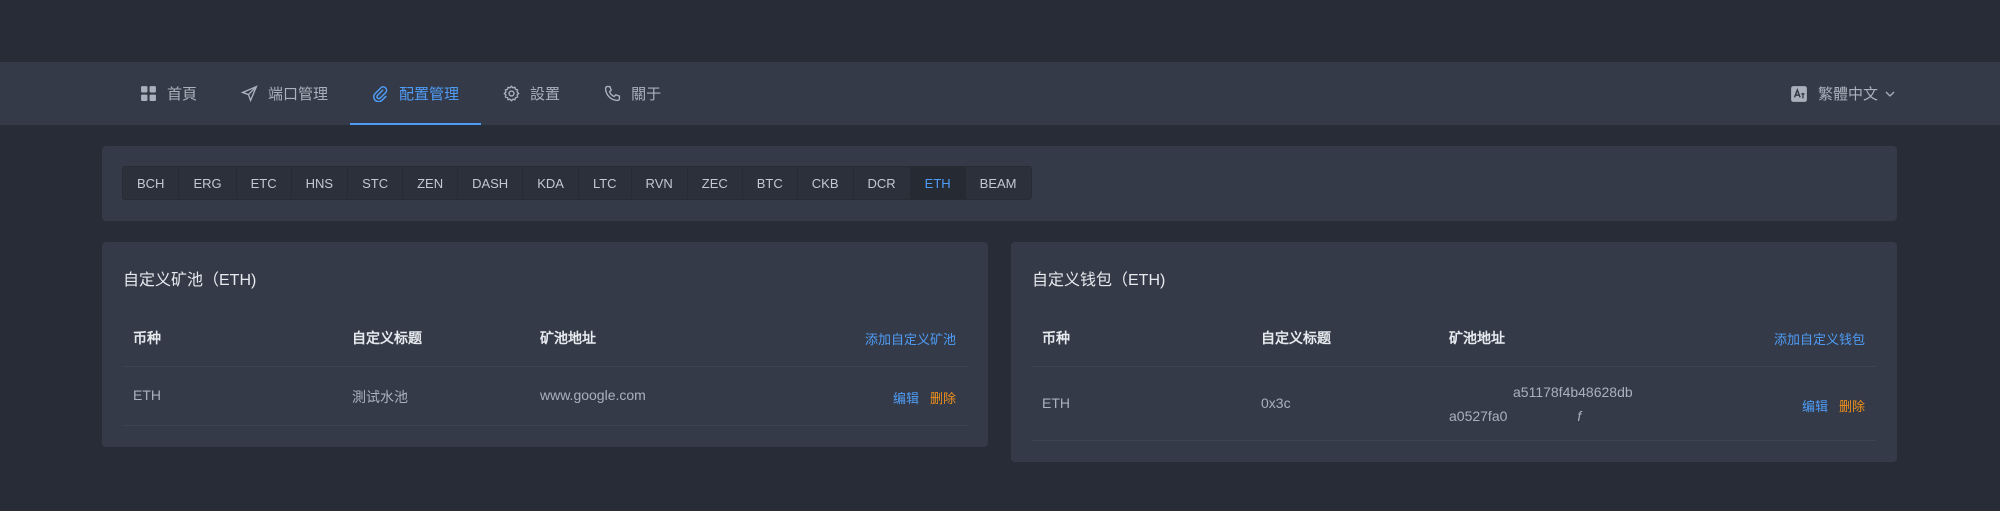 The height and width of the screenshot is (511, 2000). I want to click on address-line-1: a51178f4b48628db, so click(1573, 392).